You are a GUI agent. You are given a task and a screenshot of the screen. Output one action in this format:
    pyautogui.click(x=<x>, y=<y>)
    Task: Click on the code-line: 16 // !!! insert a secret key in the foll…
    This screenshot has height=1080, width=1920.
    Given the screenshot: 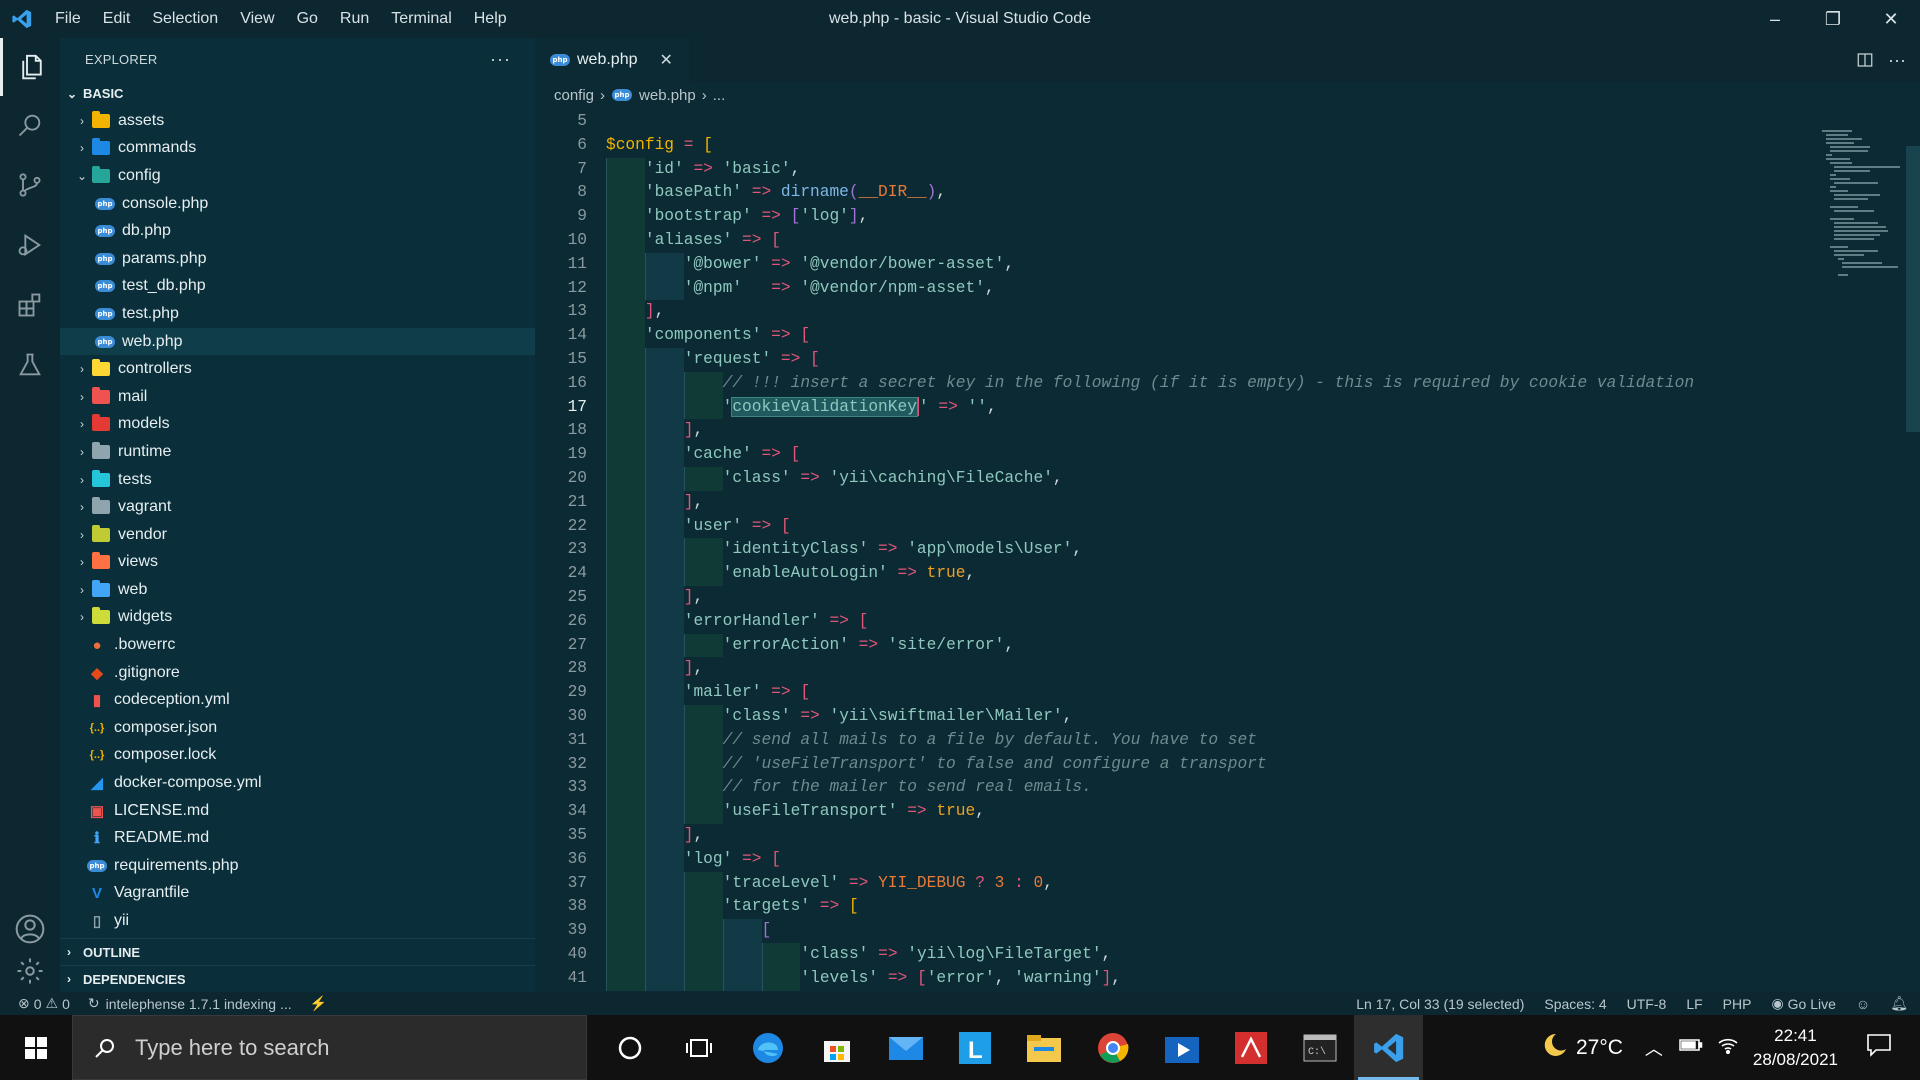 What is the action you would take?
    pyautogui.click(x=1160, y=383)
    